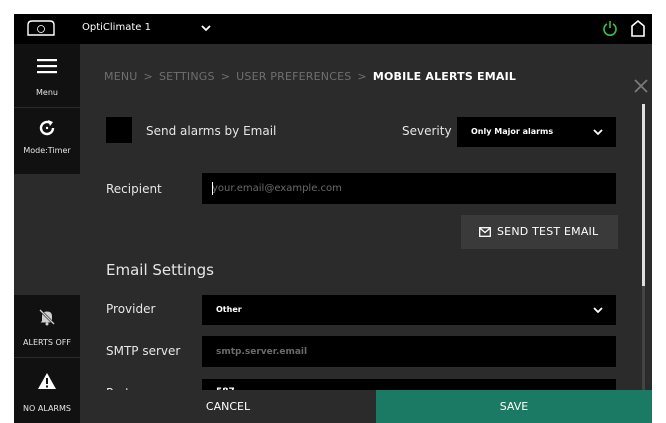  I want to click on send-test-email-label: SEND TEST EMAIL, so click(548, 231).